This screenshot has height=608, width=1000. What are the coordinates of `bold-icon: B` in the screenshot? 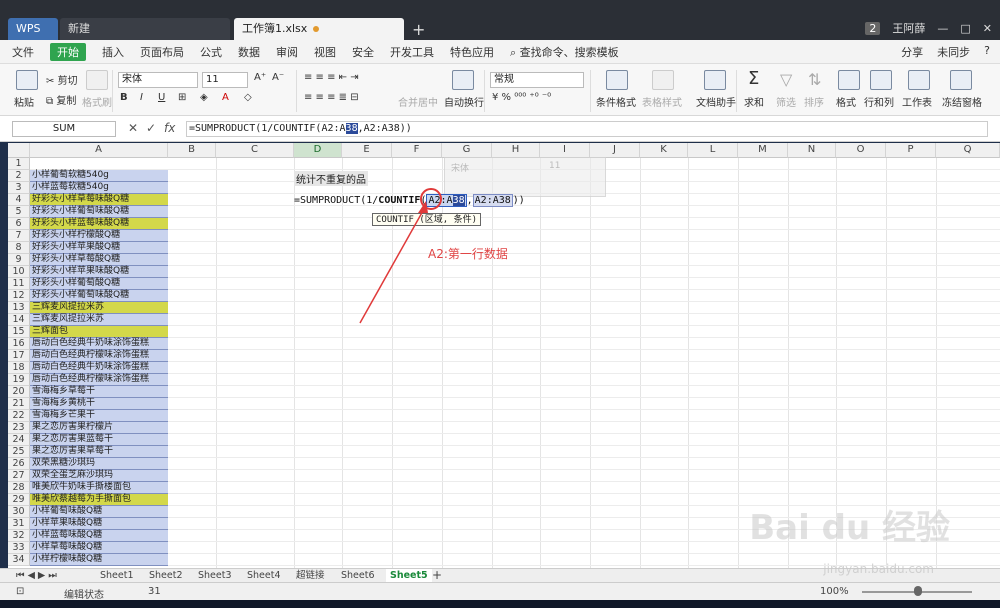 It's located at (124, 97).